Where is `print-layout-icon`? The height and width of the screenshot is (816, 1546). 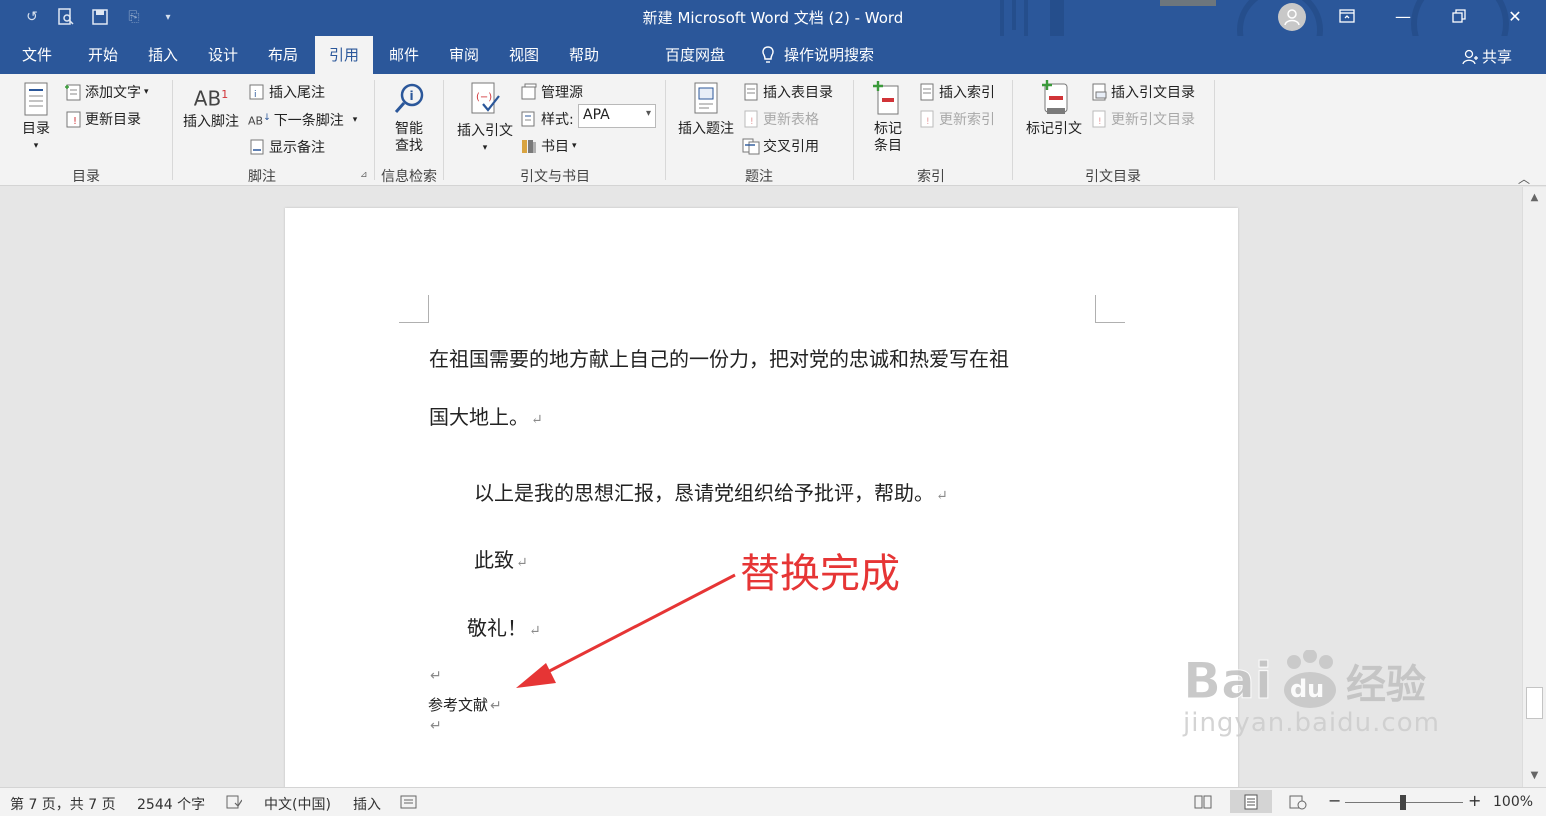 print-layout-icon is located at coordinates (1251, 801).